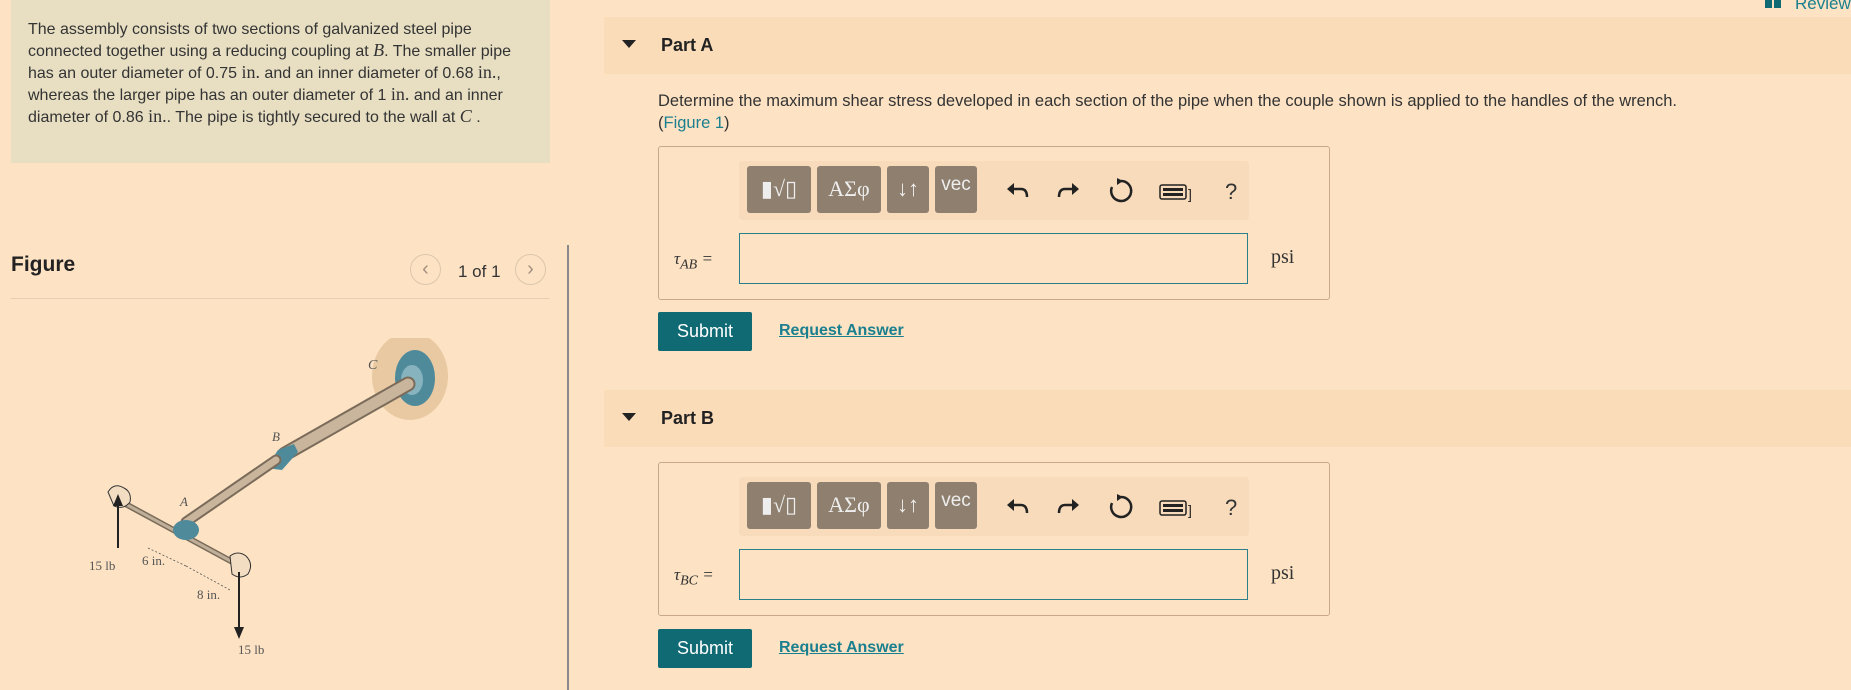  What do you see at coordinates (1823, 7) in the screenshot?
I see `review-link: Review` at bounding box center [1823, 7].